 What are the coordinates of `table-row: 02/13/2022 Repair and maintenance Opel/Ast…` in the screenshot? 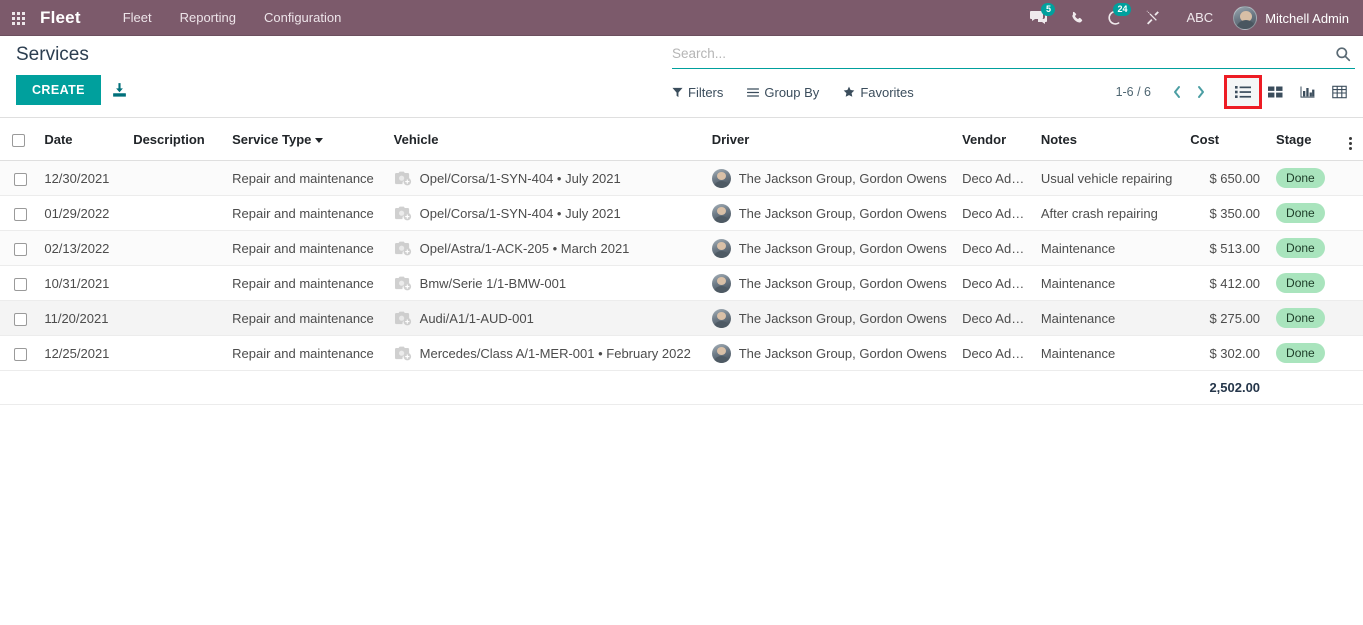 It's located at (681, 248).